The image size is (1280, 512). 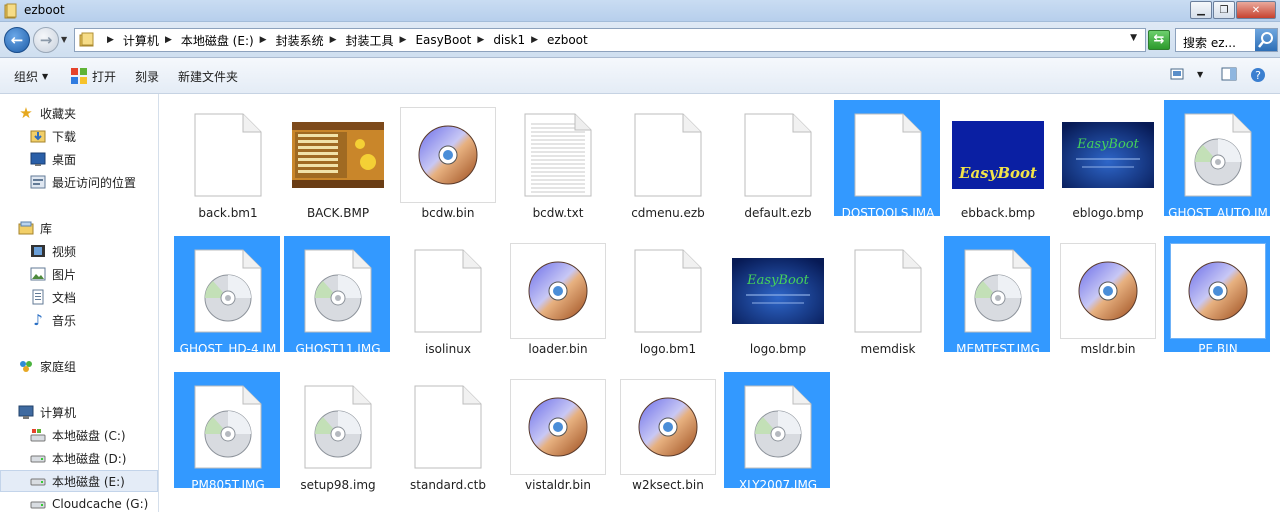 What do you see at coordinates (1201, 10) in the screenshot?
I see `minimize-button: ▁` at bounding box center [1201, 10].